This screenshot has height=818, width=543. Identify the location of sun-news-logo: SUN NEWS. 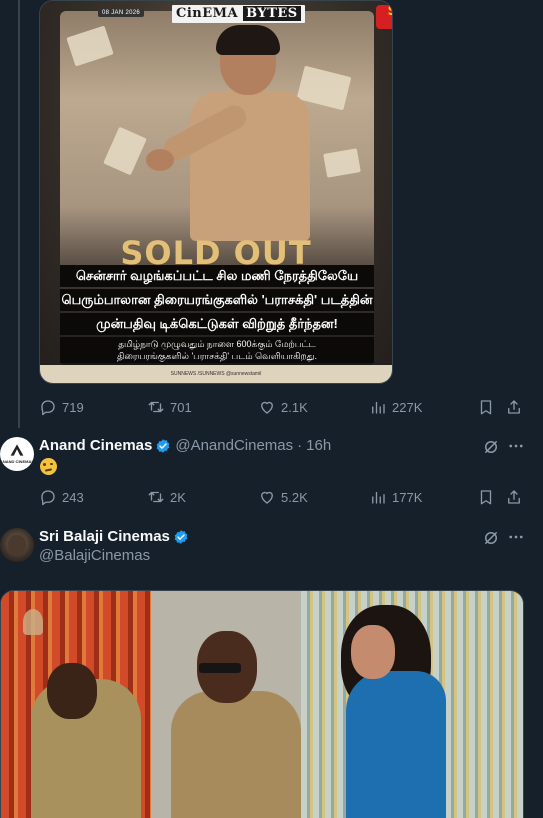
(384, 17).